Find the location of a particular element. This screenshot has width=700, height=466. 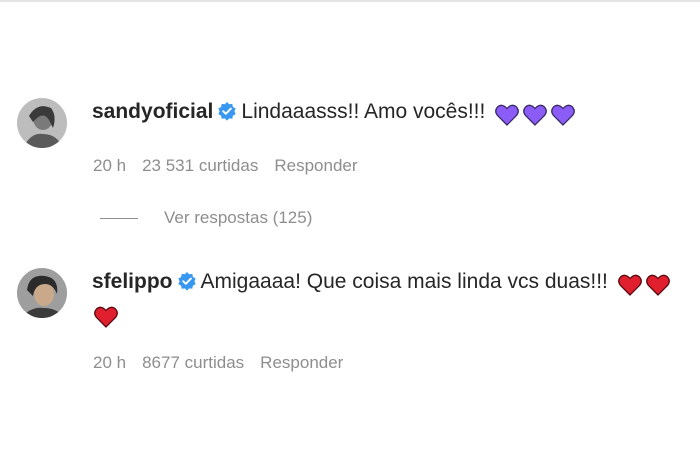

comment-meta: 20 h 23 531 curtidas Responder is located at coordinates (233, 166).